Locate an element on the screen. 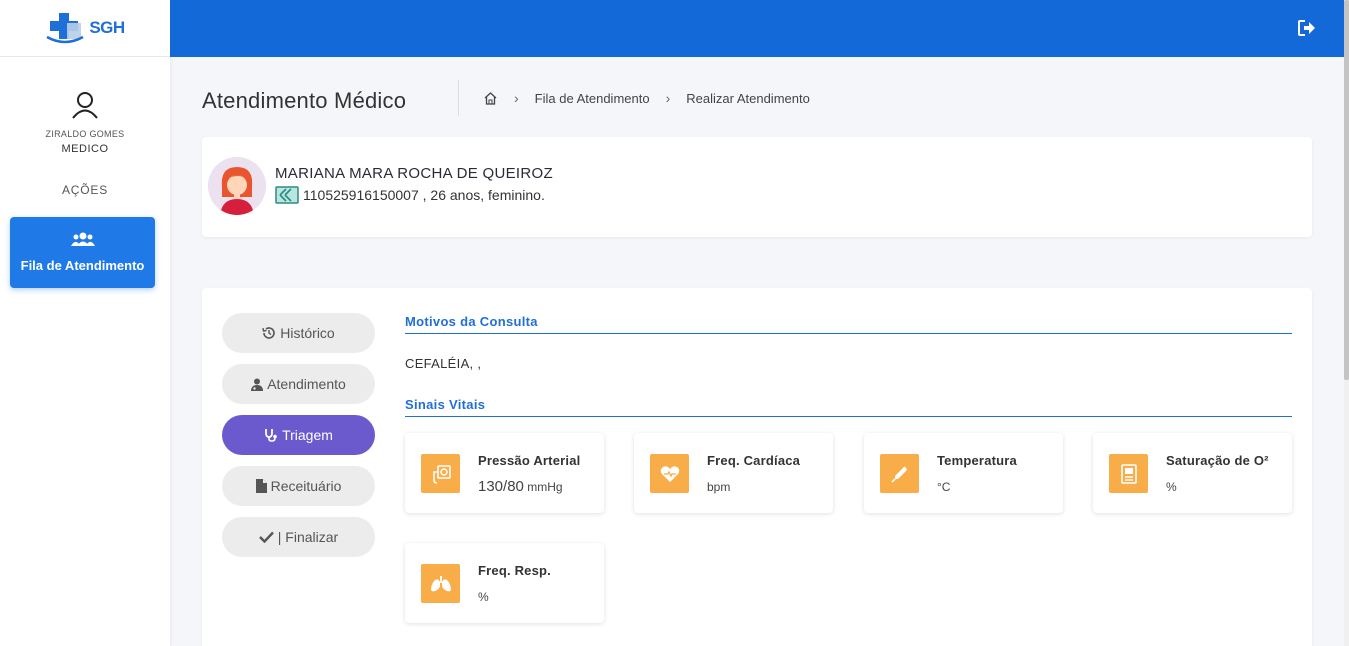  thermometer-icon is located at coordinates (899, 473).